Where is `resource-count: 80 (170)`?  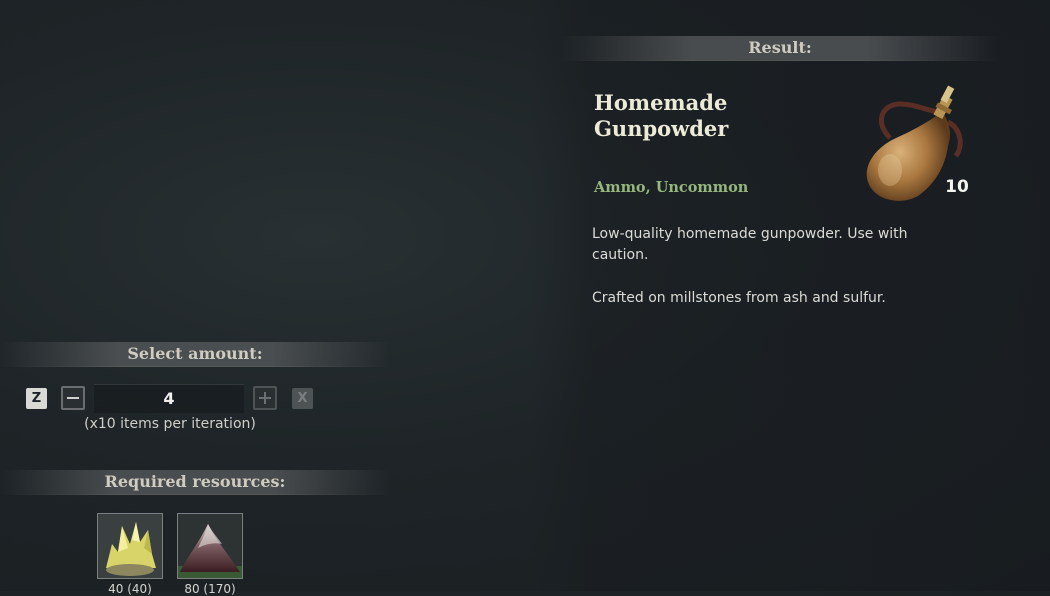 resource-count: 80 (170) is located at coordinates (210, 589).